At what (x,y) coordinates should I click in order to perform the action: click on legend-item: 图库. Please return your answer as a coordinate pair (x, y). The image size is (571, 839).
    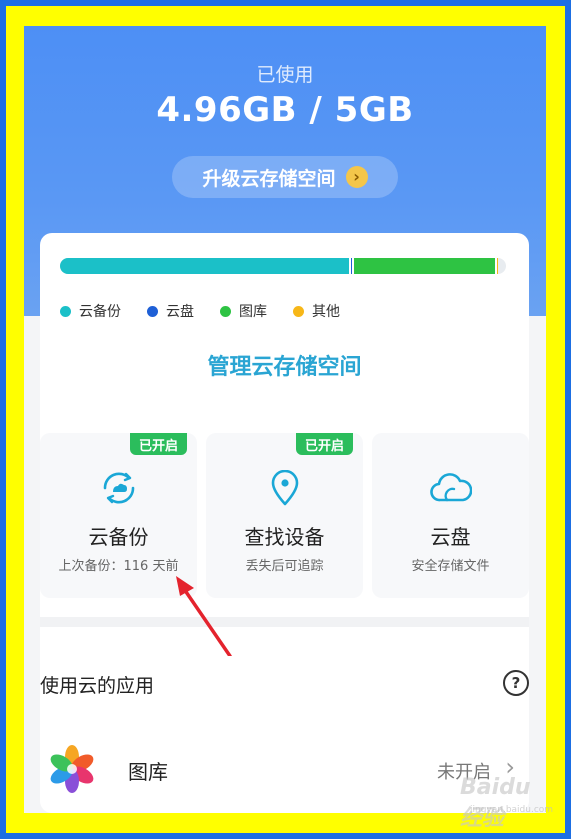
    Looking at the image, I should click on (243, 311).